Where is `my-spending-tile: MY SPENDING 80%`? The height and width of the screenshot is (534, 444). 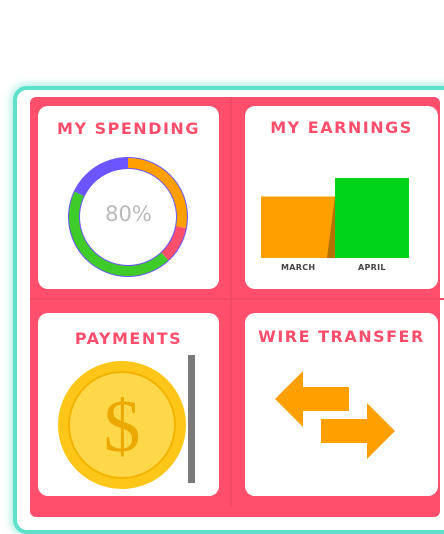 my-spending-tile: MY SPENDING 80% is located at coordinates (128, 197).